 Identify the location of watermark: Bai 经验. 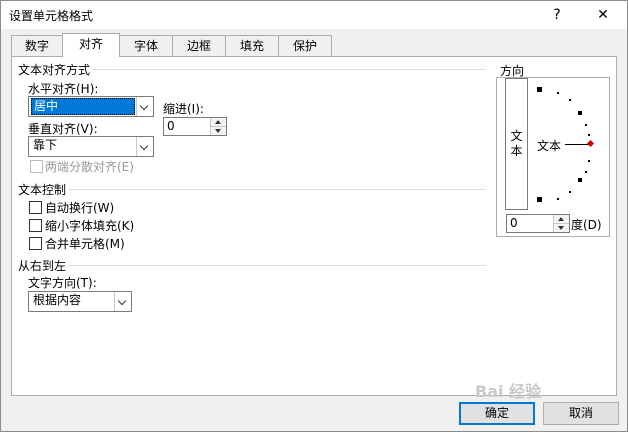
(508, 391).